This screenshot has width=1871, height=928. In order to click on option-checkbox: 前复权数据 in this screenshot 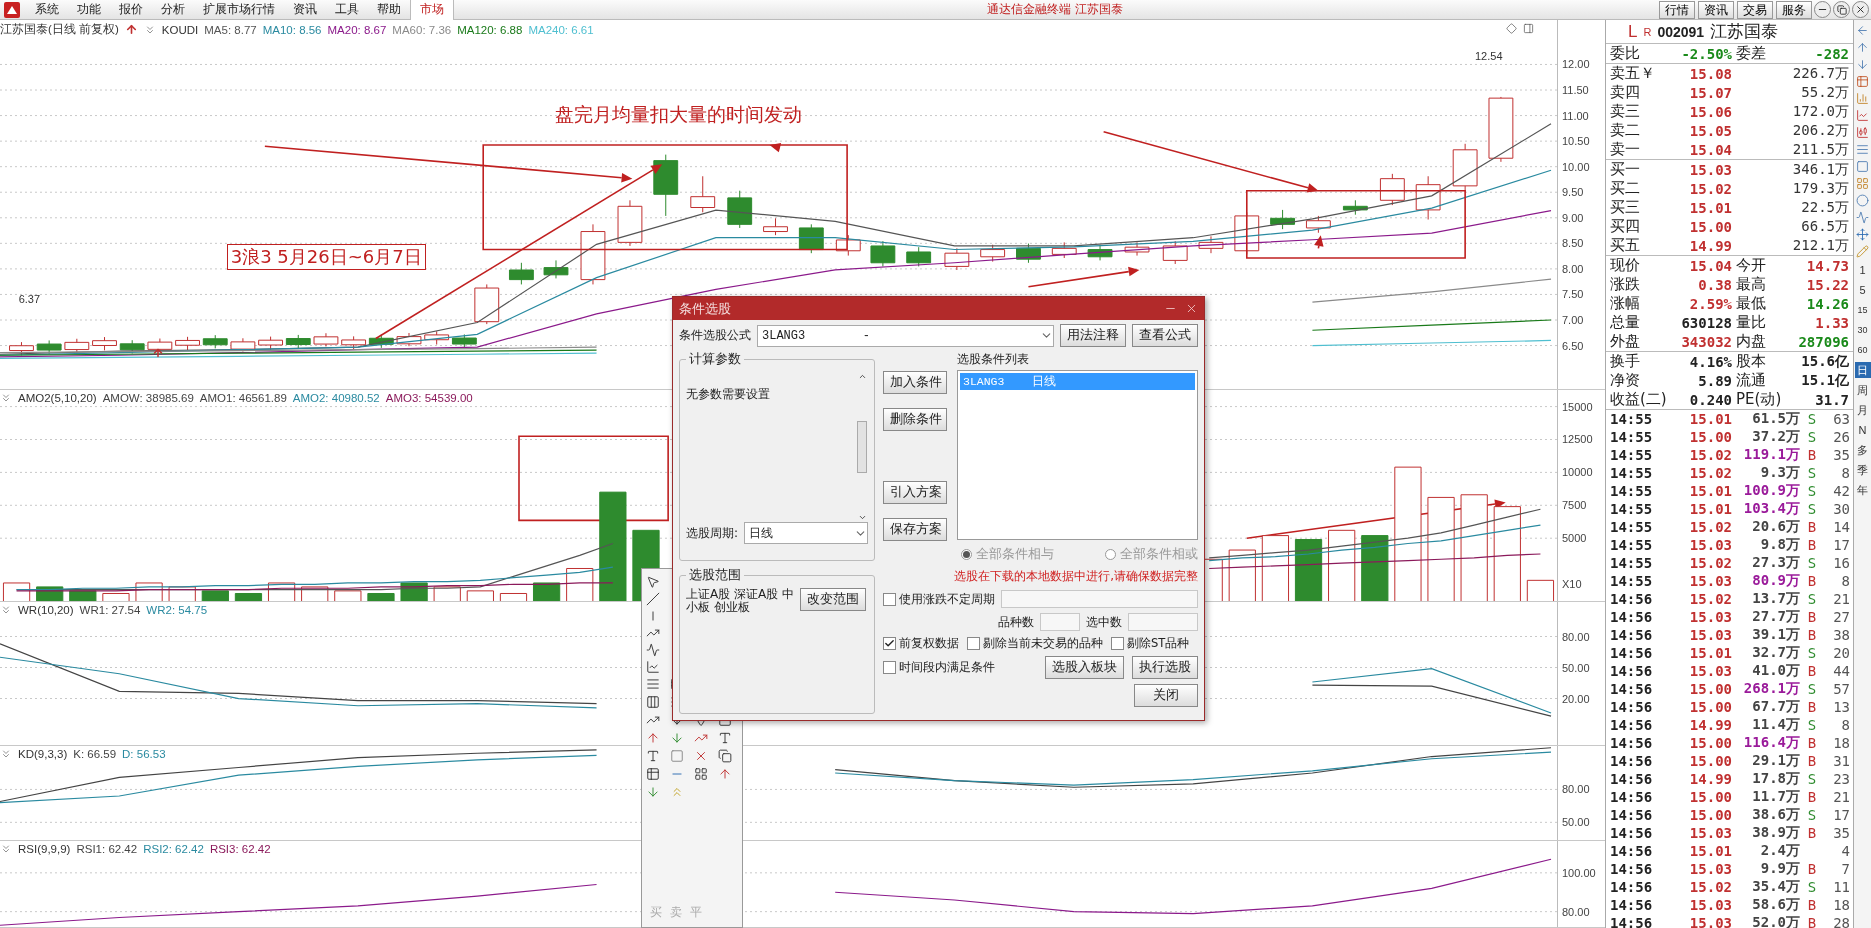, I will do `click(921, 643)`.